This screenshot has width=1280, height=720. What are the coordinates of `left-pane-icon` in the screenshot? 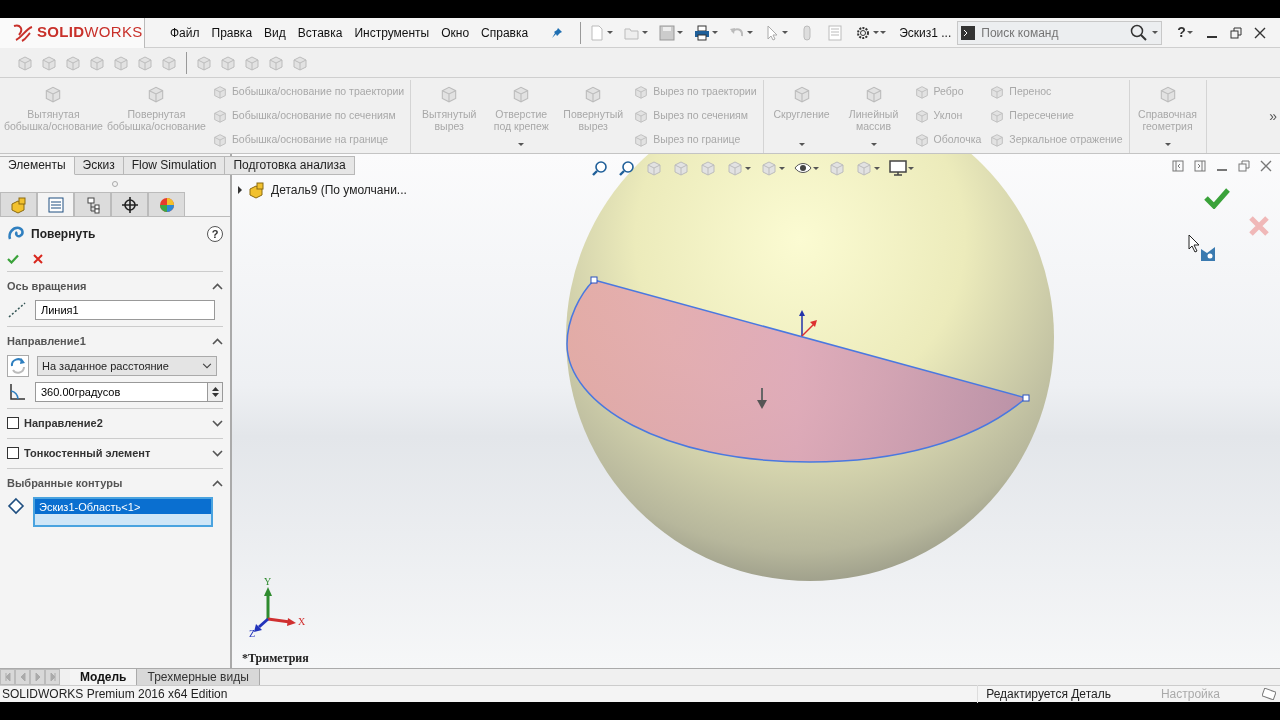 It's located at (1178, 166).